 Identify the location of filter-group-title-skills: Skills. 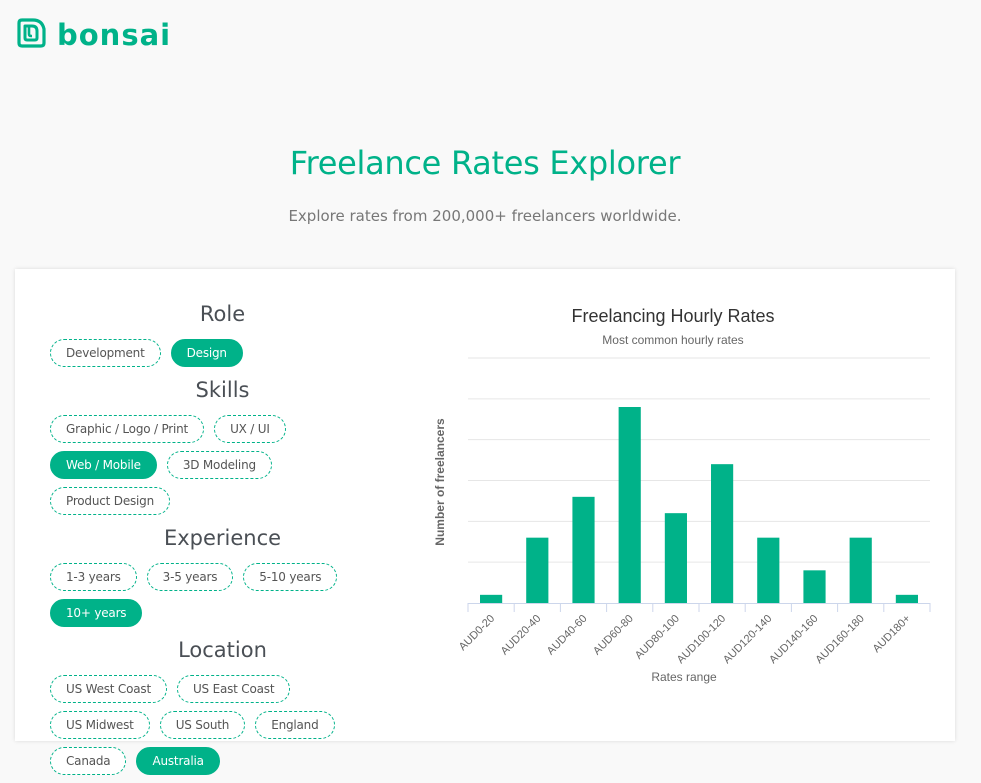
(222, 390).